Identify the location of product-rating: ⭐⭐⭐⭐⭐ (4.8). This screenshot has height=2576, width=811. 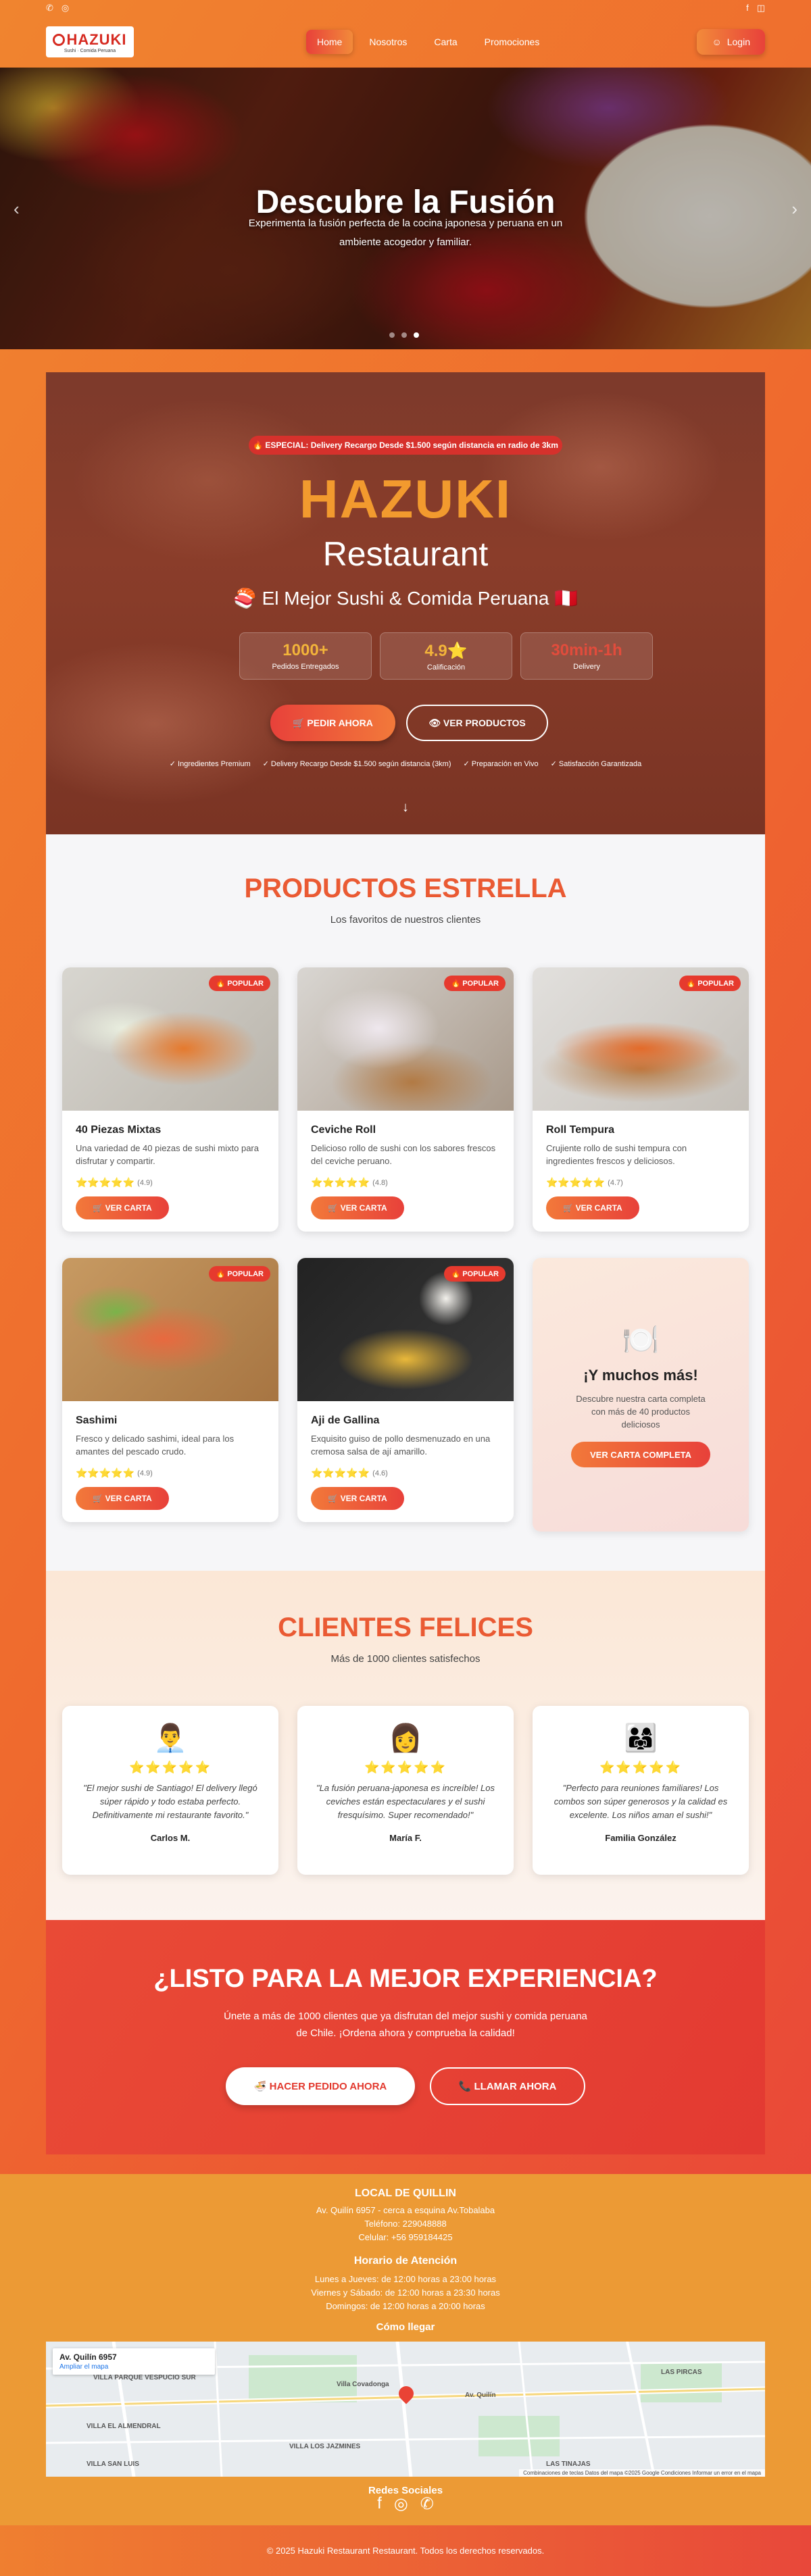
(405, 1182).